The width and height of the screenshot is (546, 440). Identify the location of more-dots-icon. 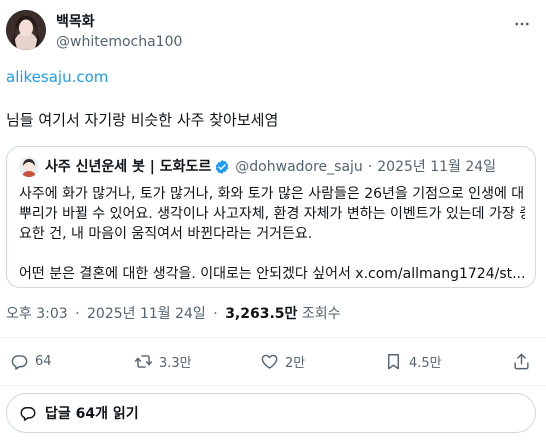
(522, 24).